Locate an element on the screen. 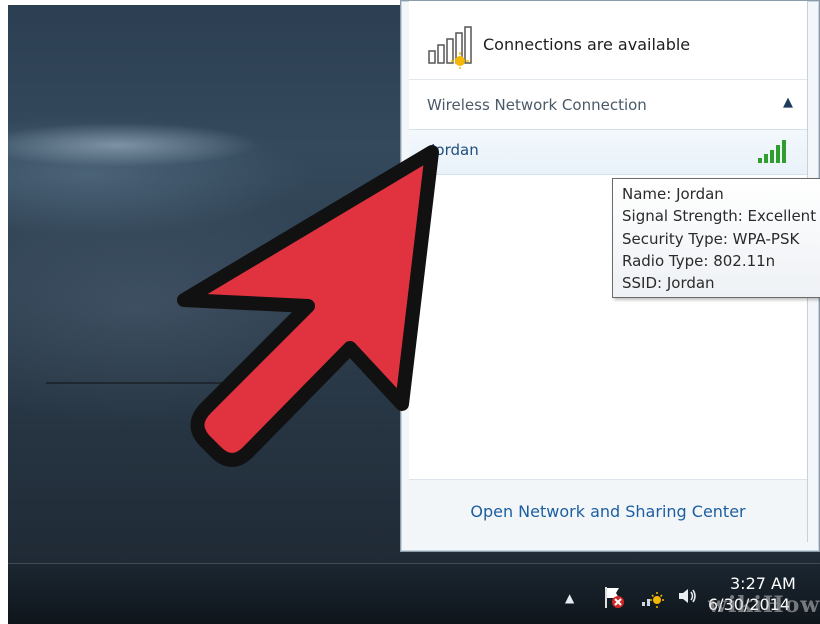  tooltip-security-type: Security Type: WPA-PSK is located at coordinates (711, 239).